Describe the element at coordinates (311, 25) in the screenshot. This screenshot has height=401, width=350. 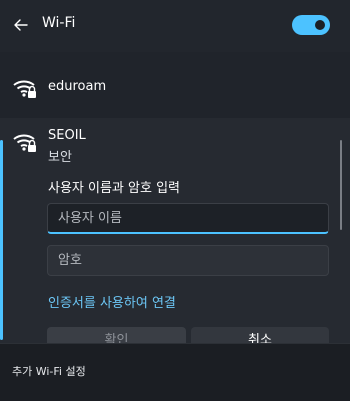
I see `wifi-toggle` at that location.